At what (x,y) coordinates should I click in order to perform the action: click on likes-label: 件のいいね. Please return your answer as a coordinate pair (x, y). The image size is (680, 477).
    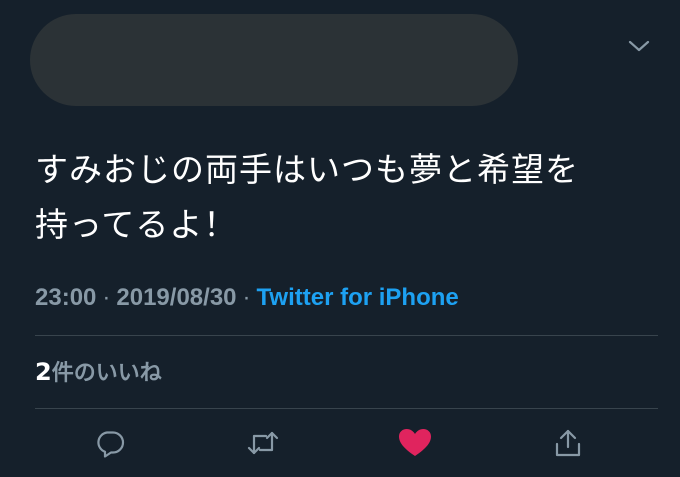
    Looking at the image, I should click on (106, 373).